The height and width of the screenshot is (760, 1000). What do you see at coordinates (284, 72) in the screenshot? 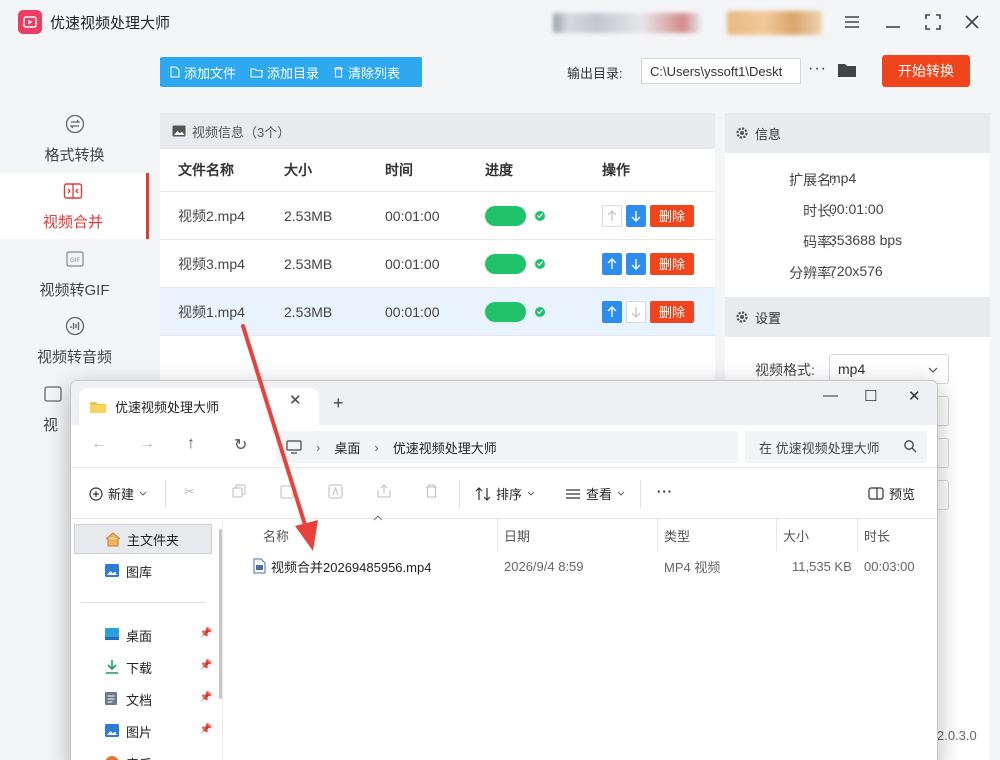
I see `add-directory-button: 添加目录` at bounding box center [284, 72].